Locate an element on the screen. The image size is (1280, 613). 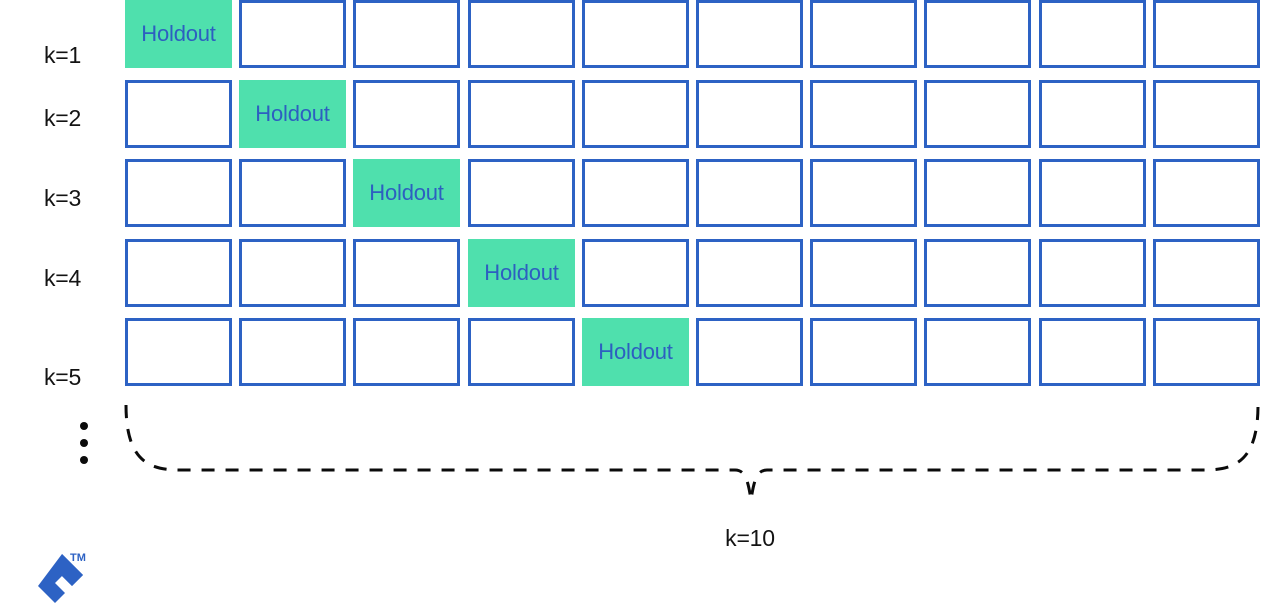
brace-label: k=10 is located at coordinates (640, 538).